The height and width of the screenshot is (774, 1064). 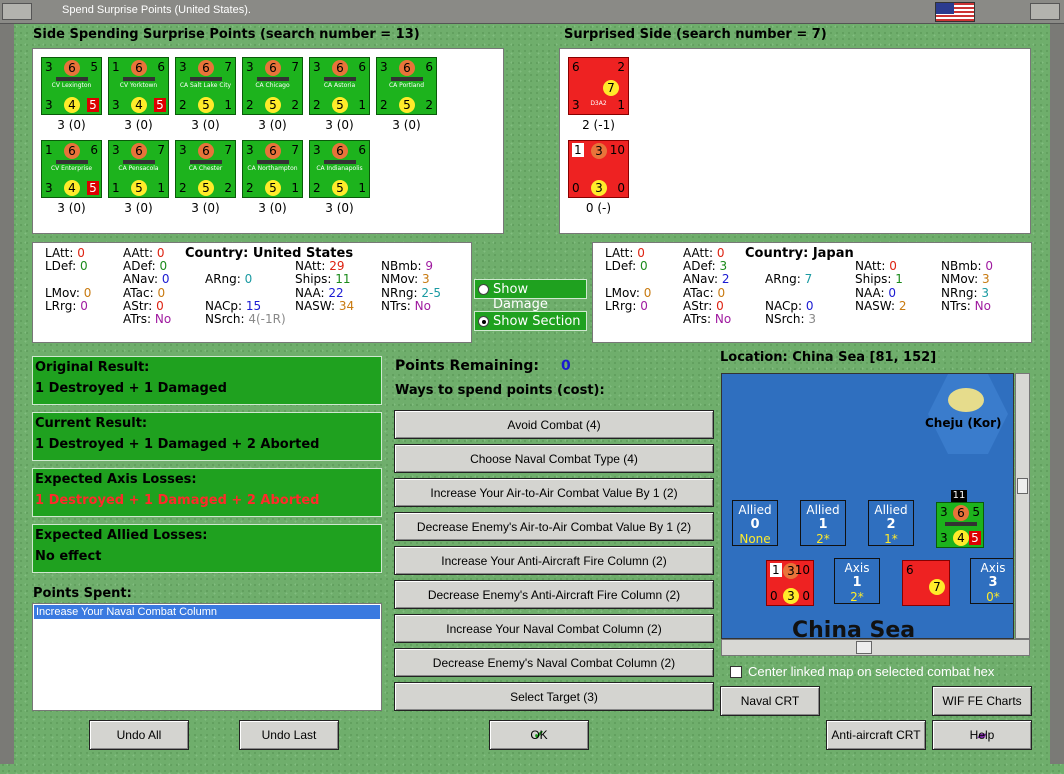 What do you see at coordinates (272, 86) in the screenshot?
I see `unit-counter: 3 7 2 6 CA Chicago 5 2` at bounding box center [272, 86].